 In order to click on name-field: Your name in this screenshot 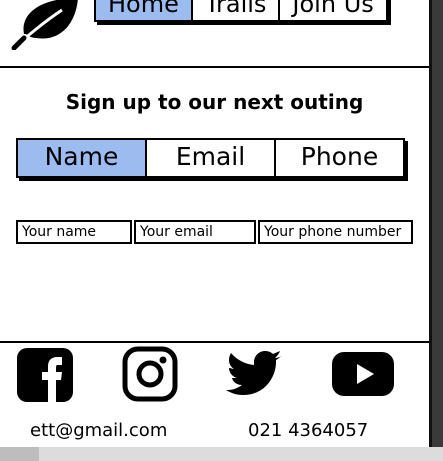, I will do `click(74, 232)`.